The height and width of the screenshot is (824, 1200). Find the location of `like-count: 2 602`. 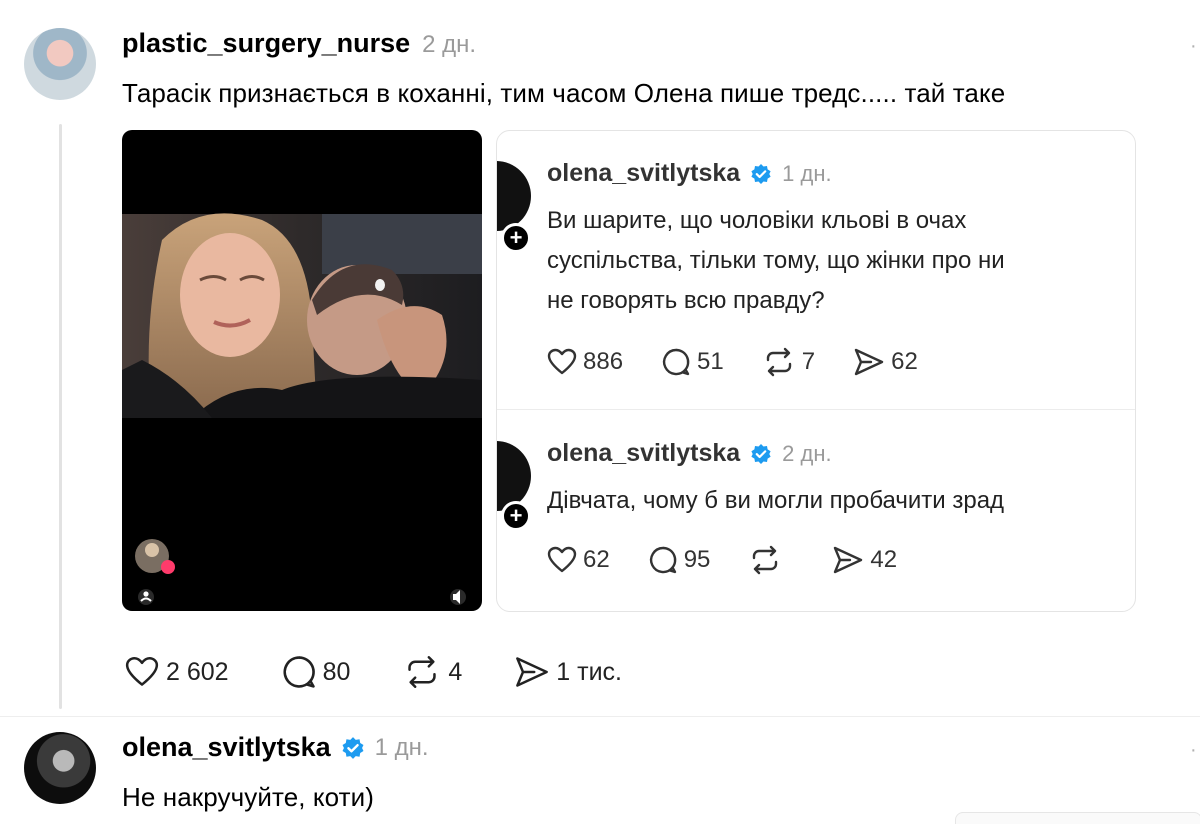

like-count: 2 602 is located at coordinates (197, 671).